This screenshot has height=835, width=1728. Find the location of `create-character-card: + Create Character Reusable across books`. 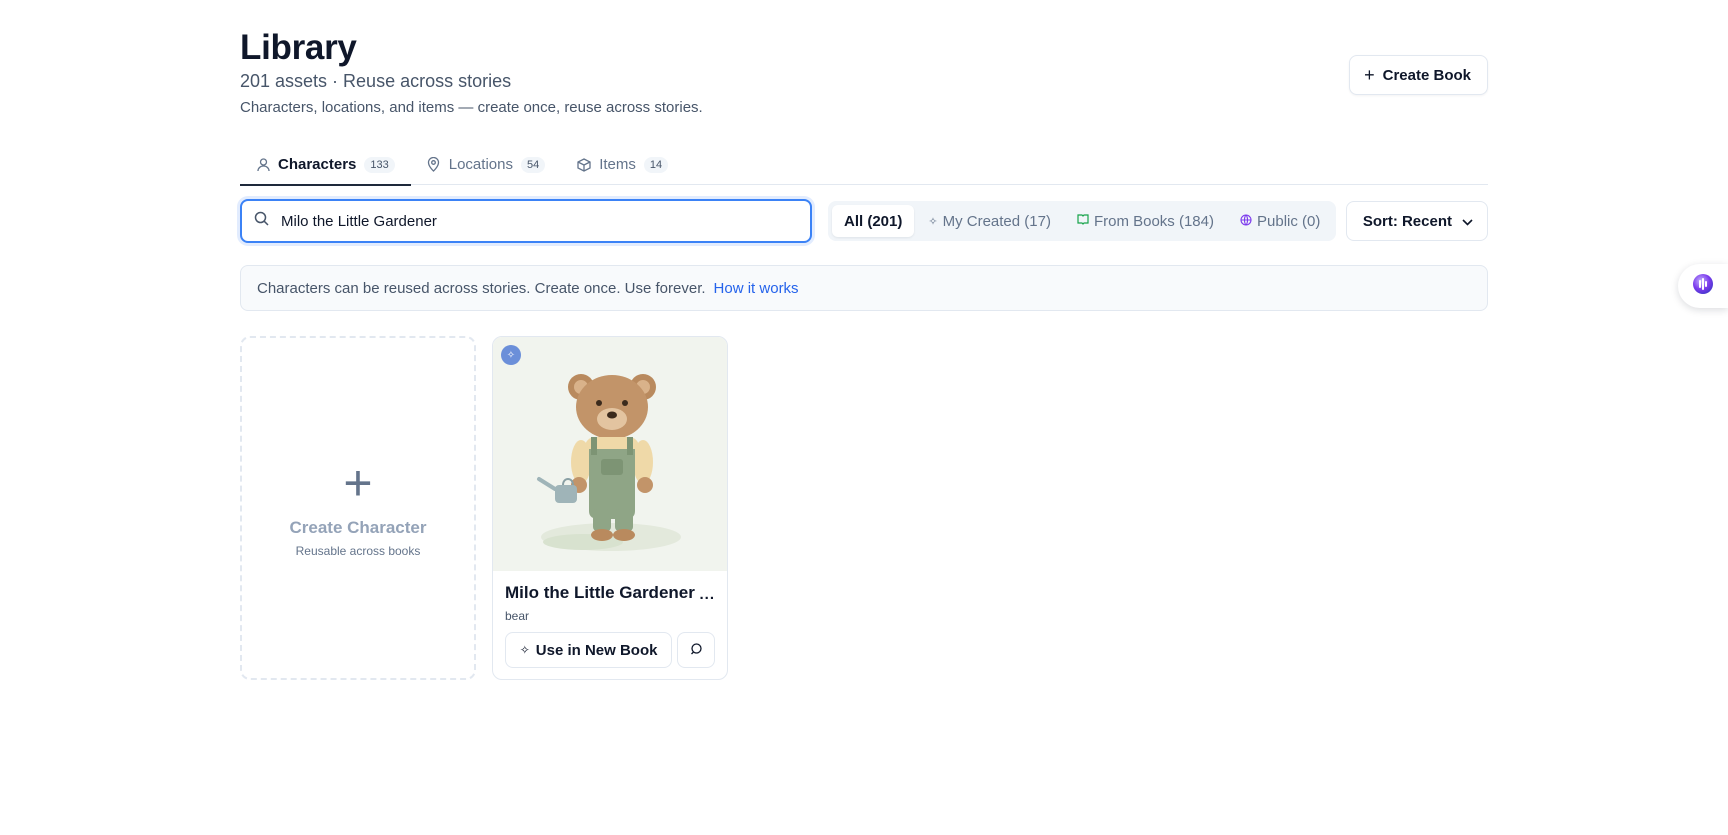

create-character-card: + Create Character Reusable across books is located at coordinates (358, 508).